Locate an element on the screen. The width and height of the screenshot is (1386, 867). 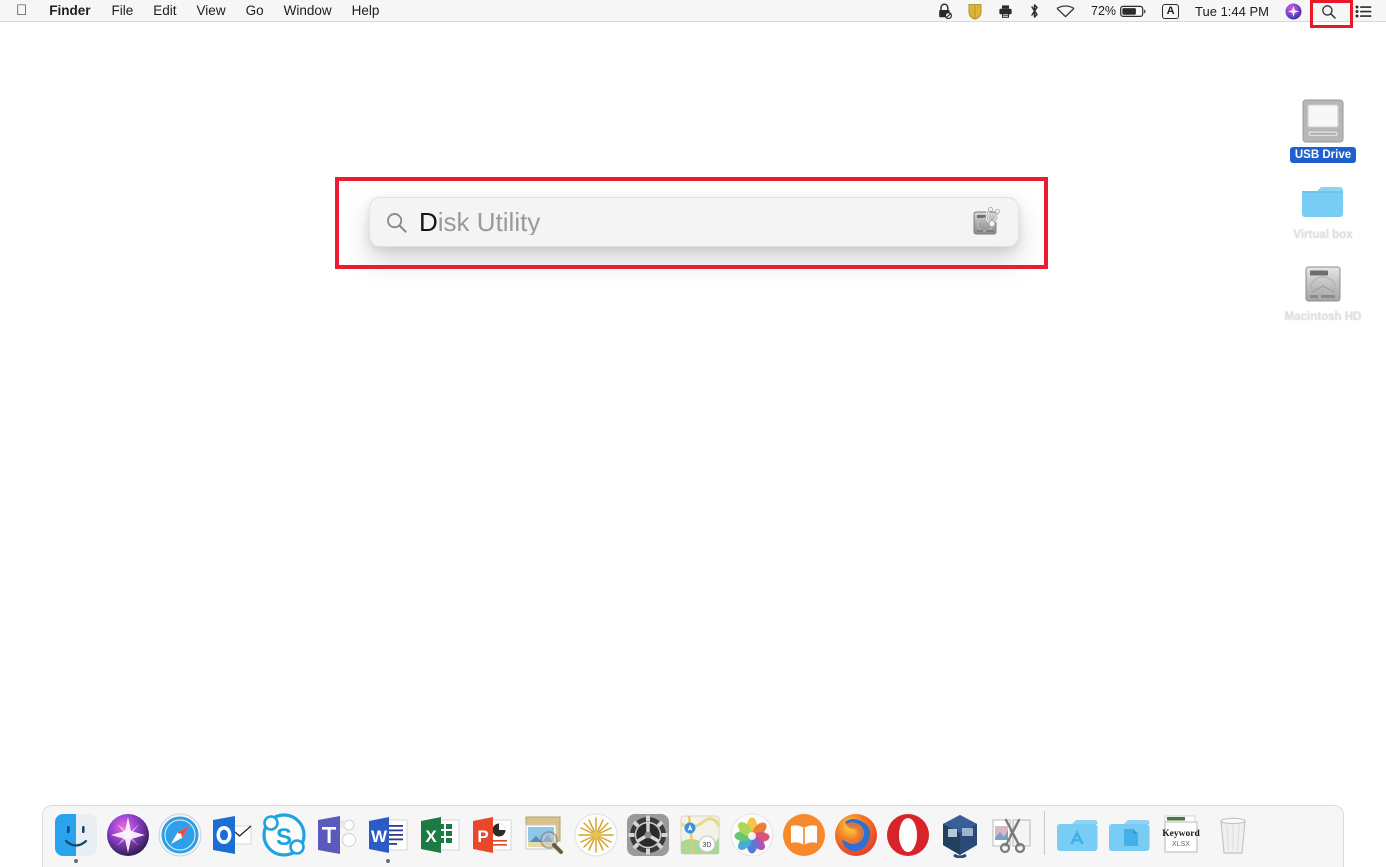
opera-icon is located at coordinates (908, 835).